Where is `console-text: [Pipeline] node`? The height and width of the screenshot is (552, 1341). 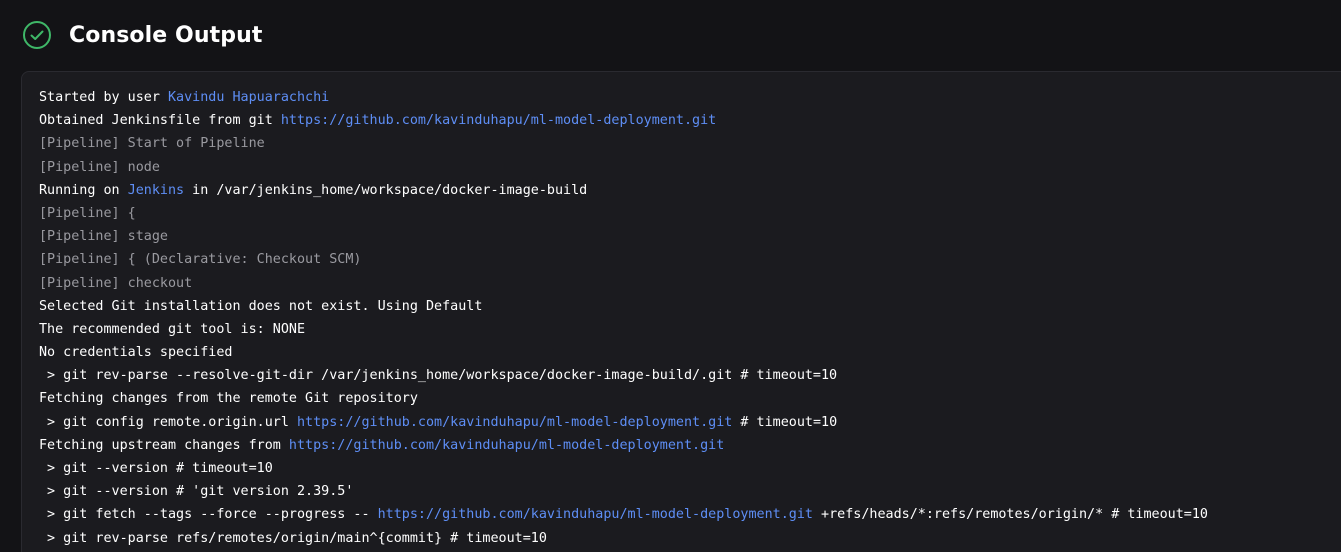 console-text: [Pipeline] node is located at coordinates (99, 167).